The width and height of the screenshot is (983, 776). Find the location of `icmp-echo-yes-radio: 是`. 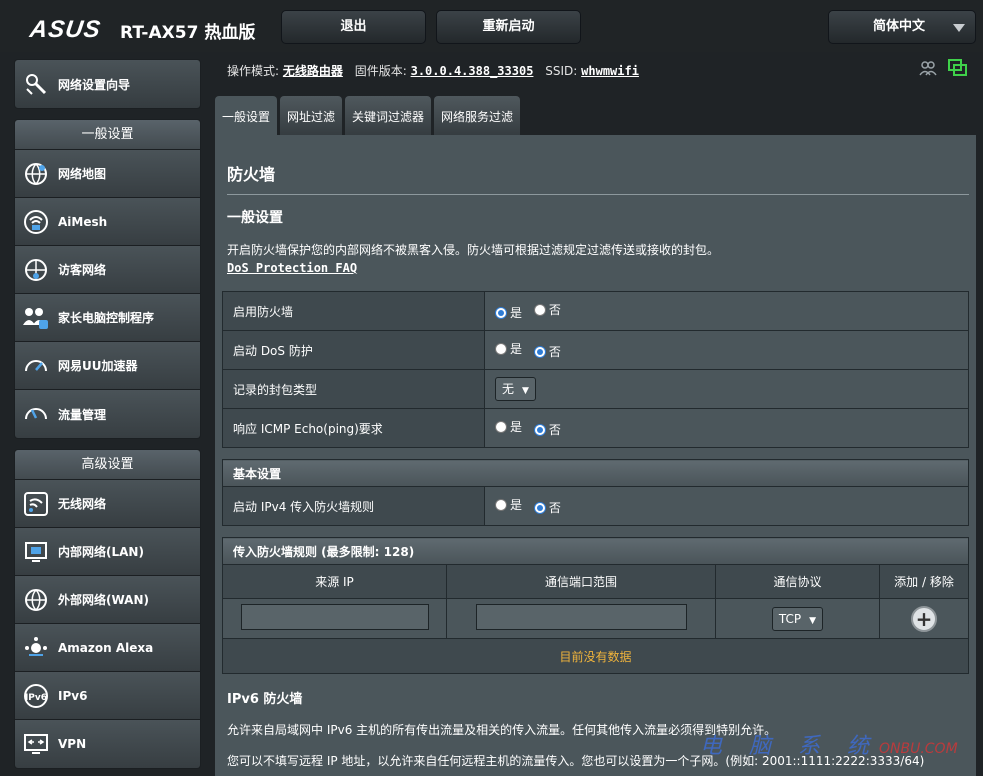

icmp-echo-yes-radio: 是 is located at coordinates (508, 426).